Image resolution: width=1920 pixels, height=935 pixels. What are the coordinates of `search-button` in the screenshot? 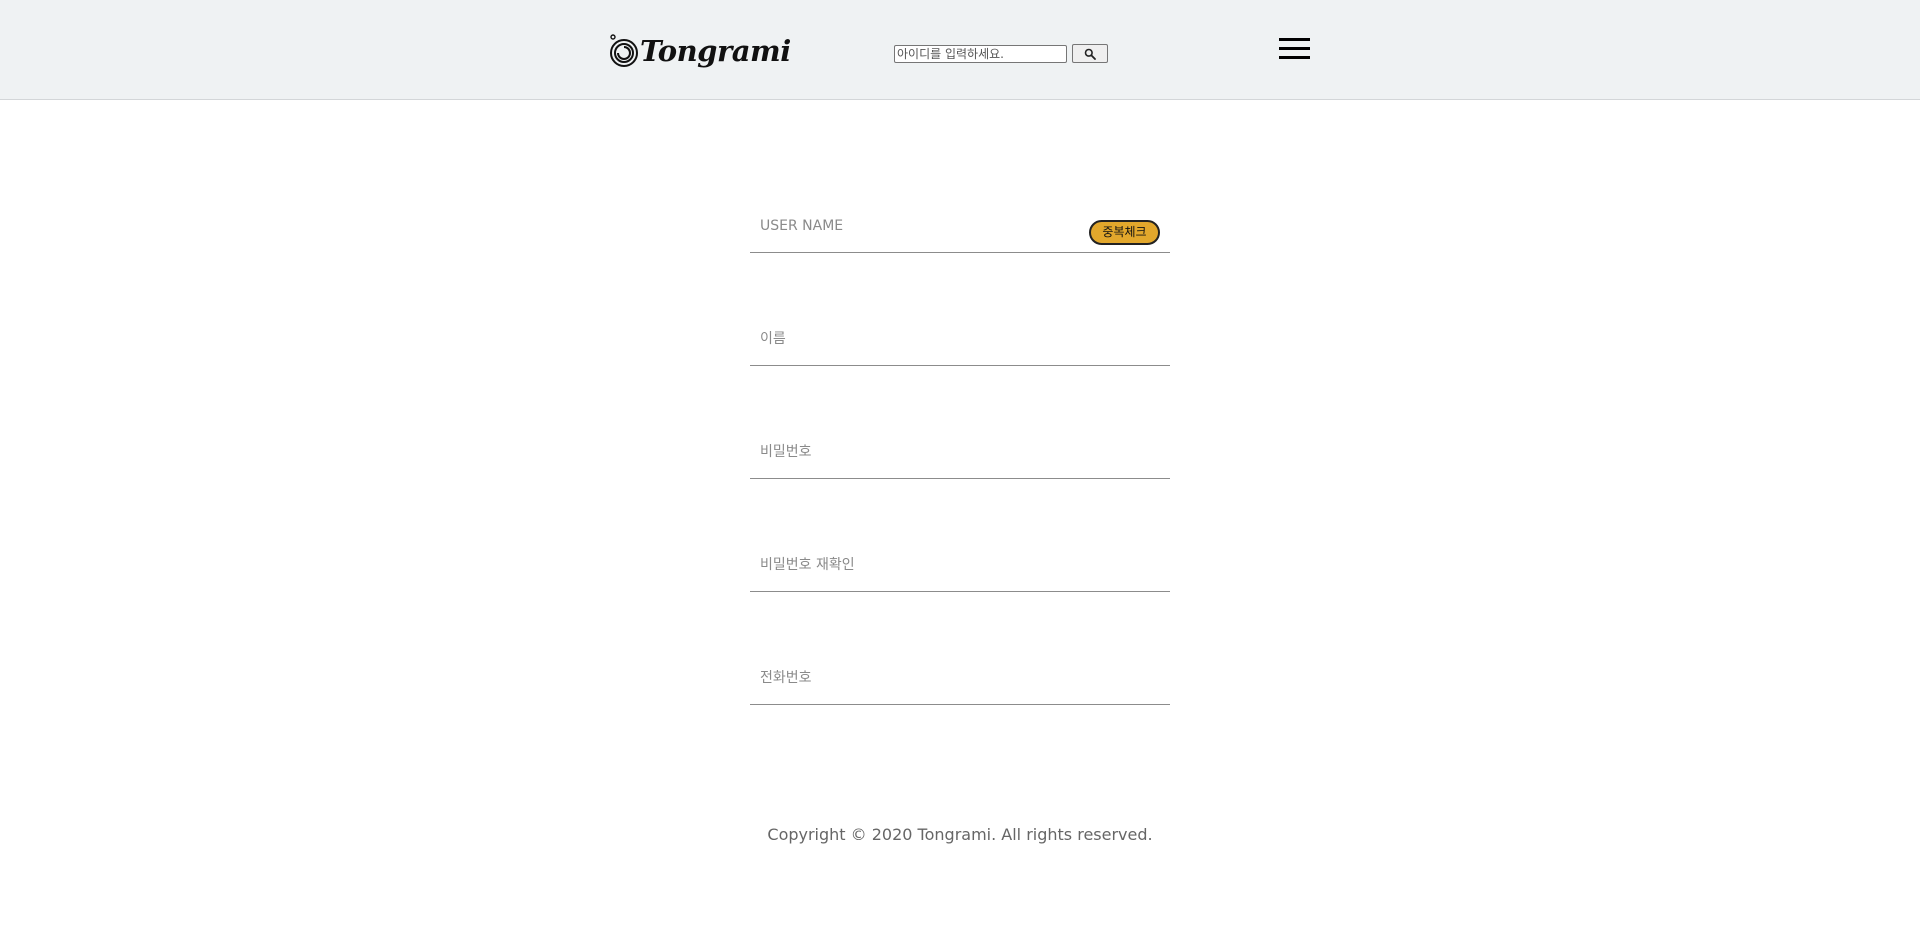 It's located at (1090, 53).